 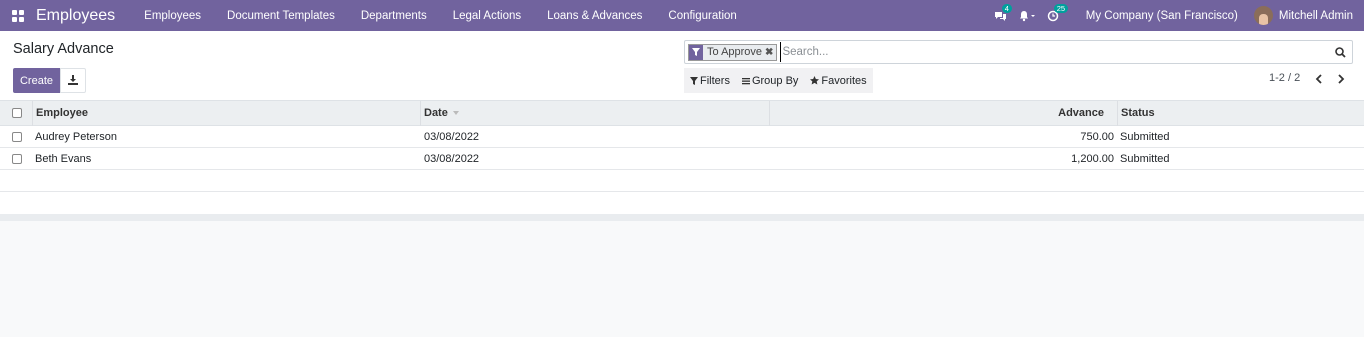 What do you see at coordinates (775, 80) in the screenshot?
I see `group-by-label: Group By` at bounding box center [775, 80].